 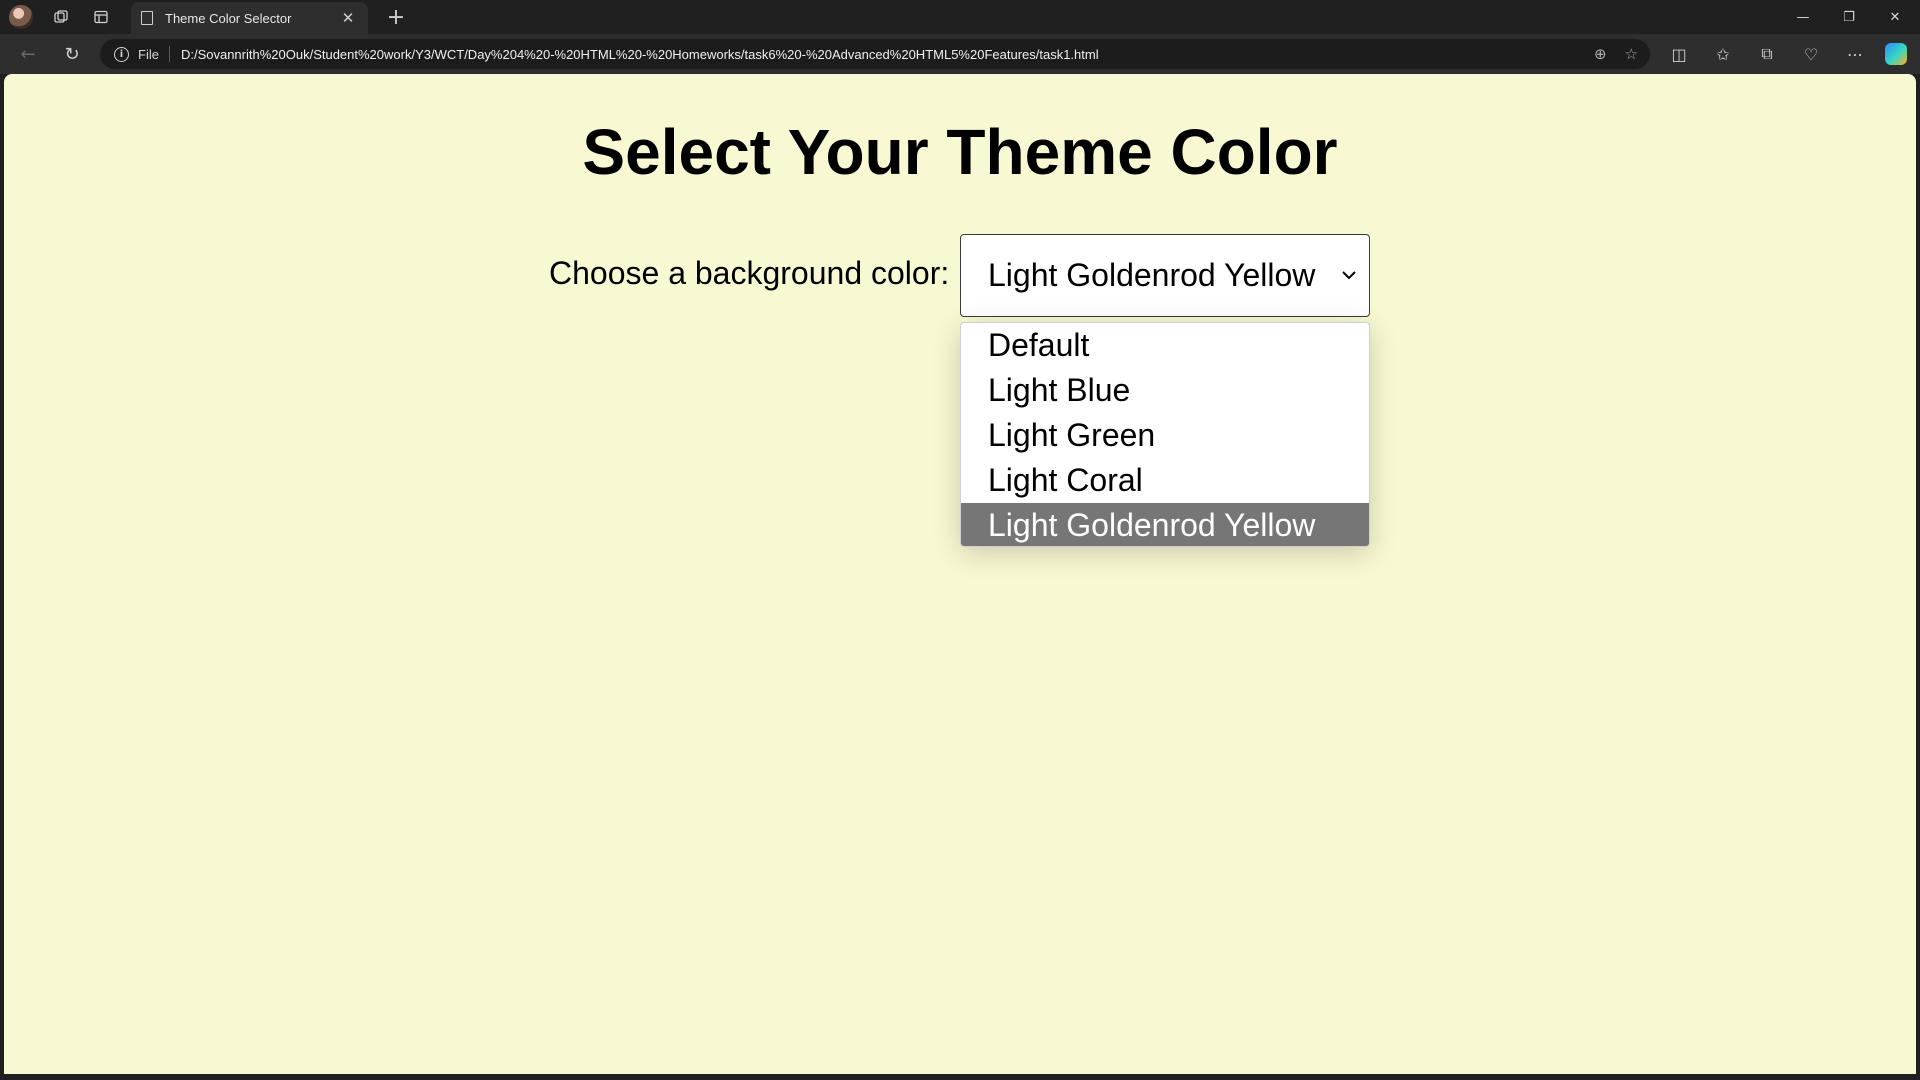 What do you see at coordinates (1803, 17) in the screenshot?
I see `minimize-button: —` at bounding box center [1803, 17].